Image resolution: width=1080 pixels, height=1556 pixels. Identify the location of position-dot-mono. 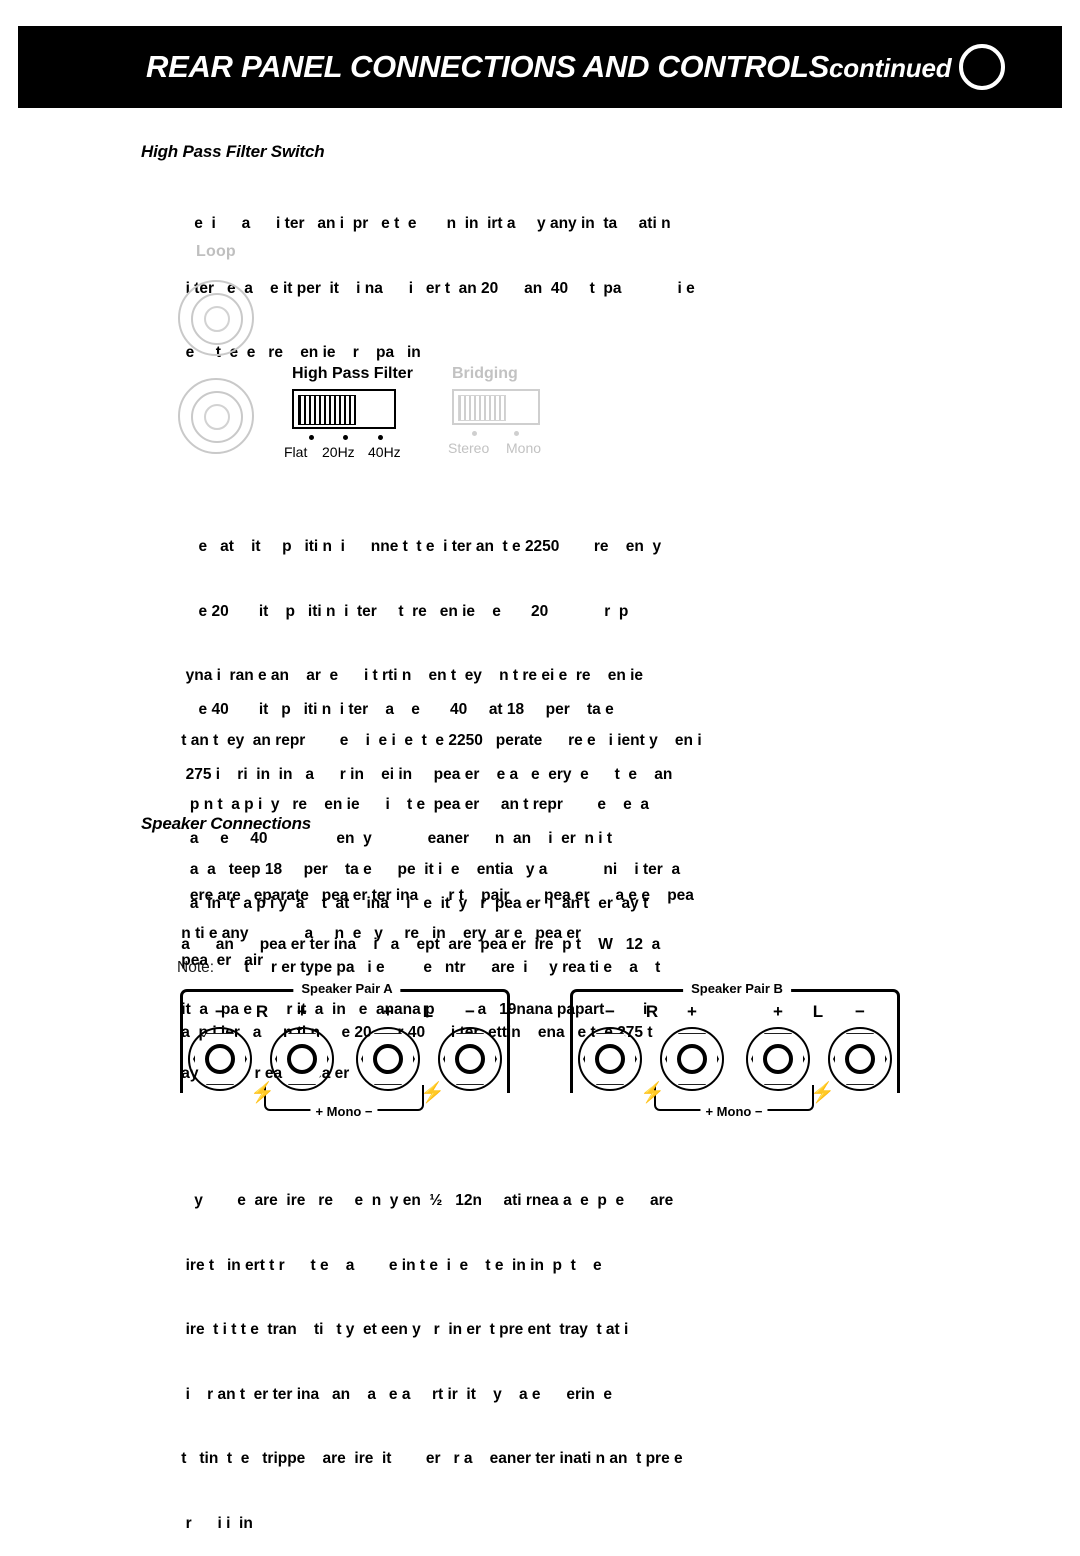
(516, 433).